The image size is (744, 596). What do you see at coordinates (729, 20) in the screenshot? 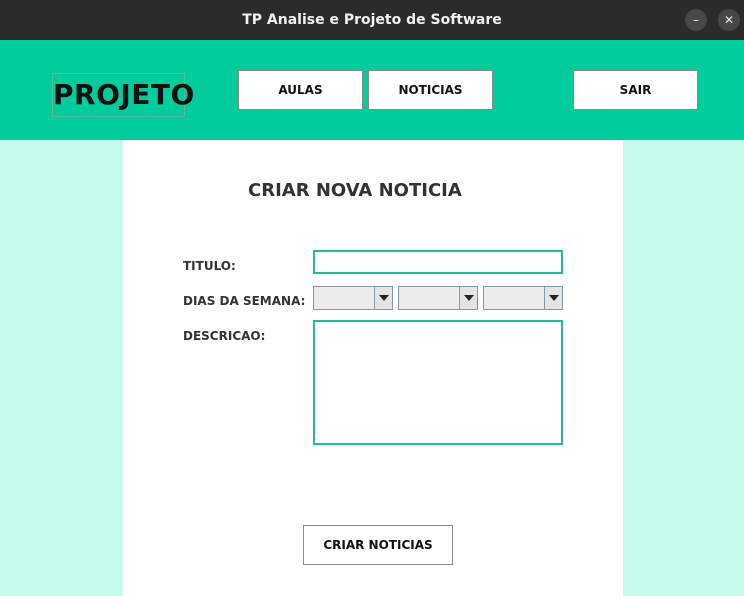
I see `close-icon: ✕` at bounding box center [729, 20].